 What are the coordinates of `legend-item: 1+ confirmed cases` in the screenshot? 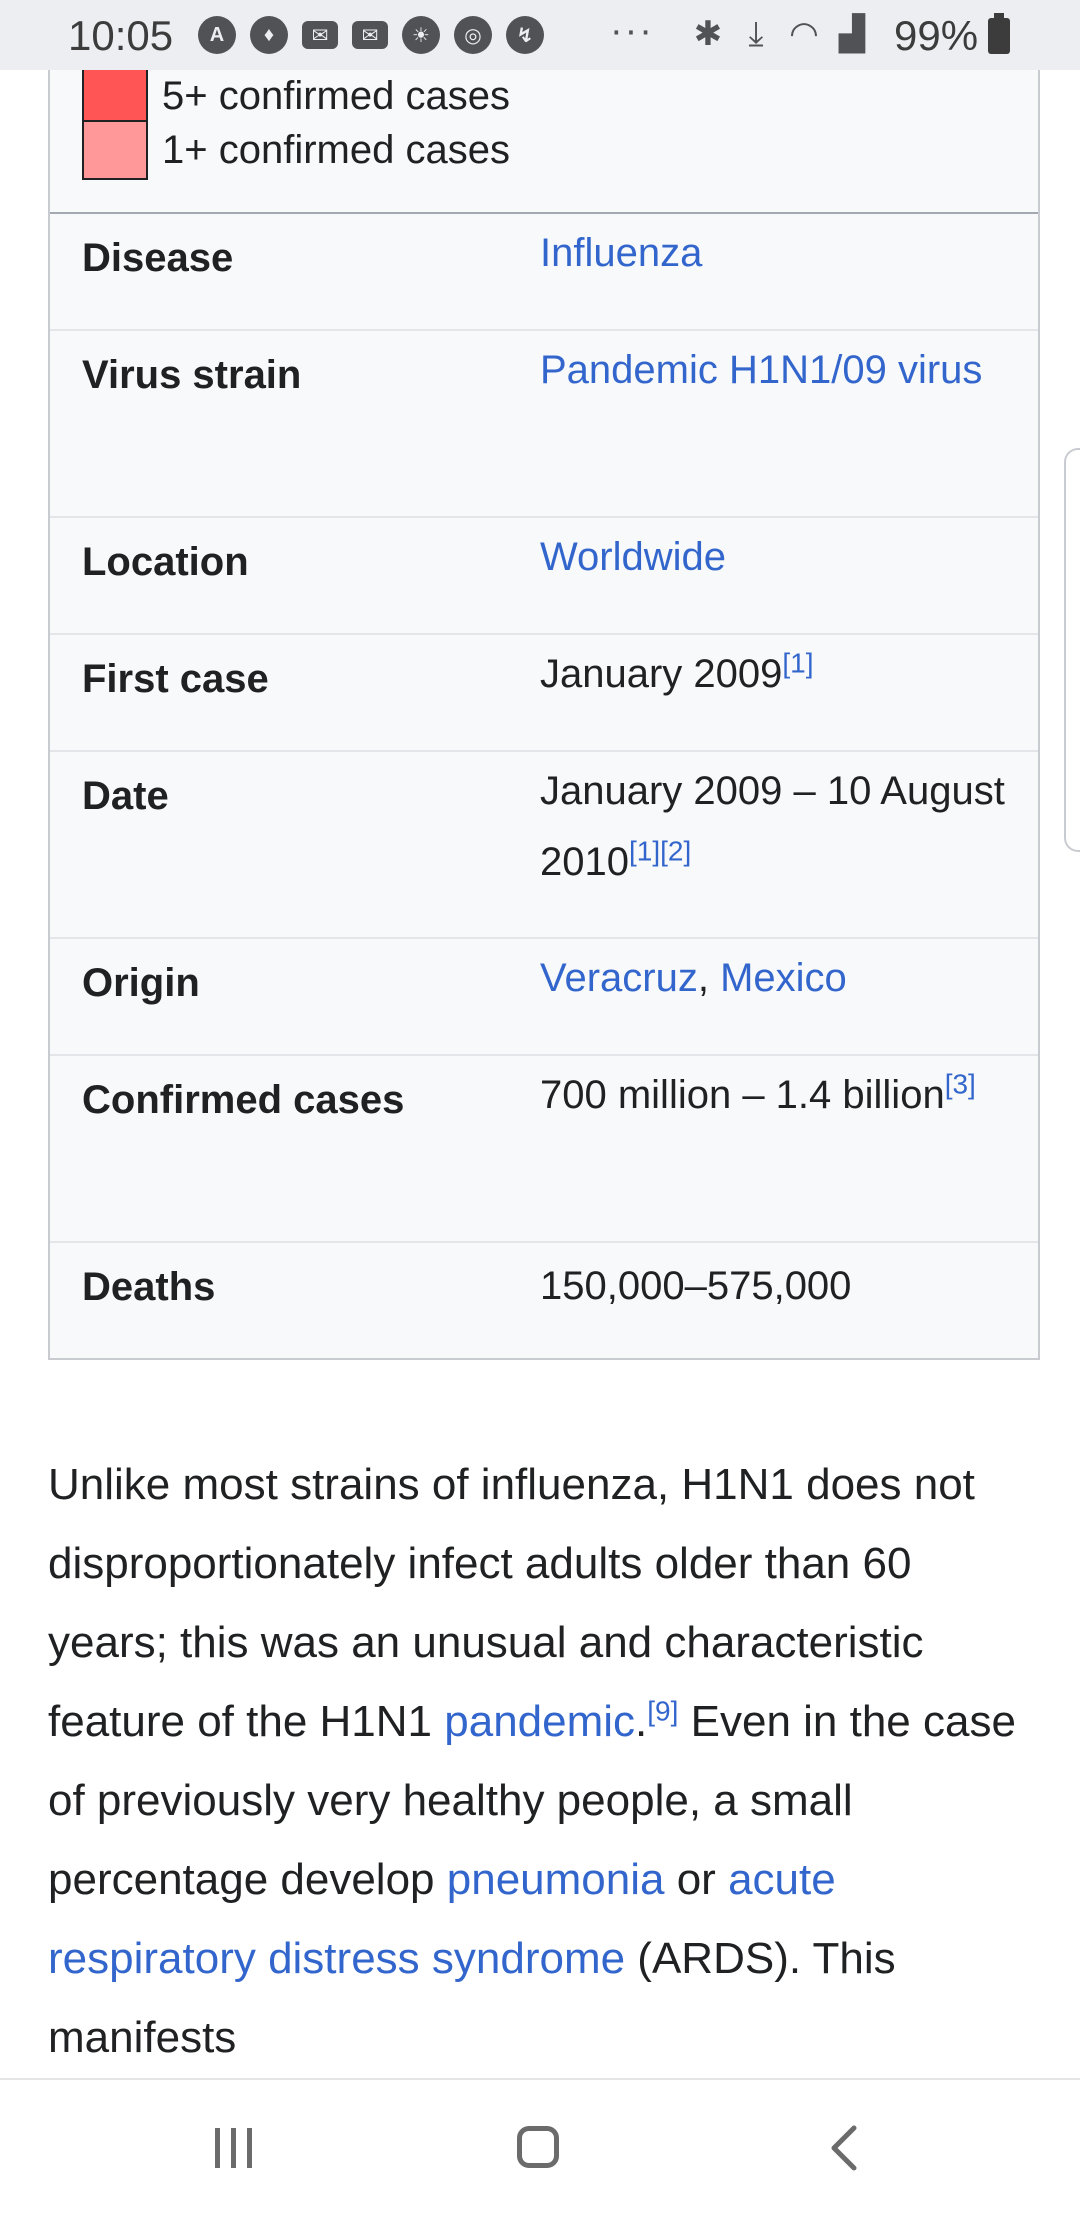 It's located at (296, 150).